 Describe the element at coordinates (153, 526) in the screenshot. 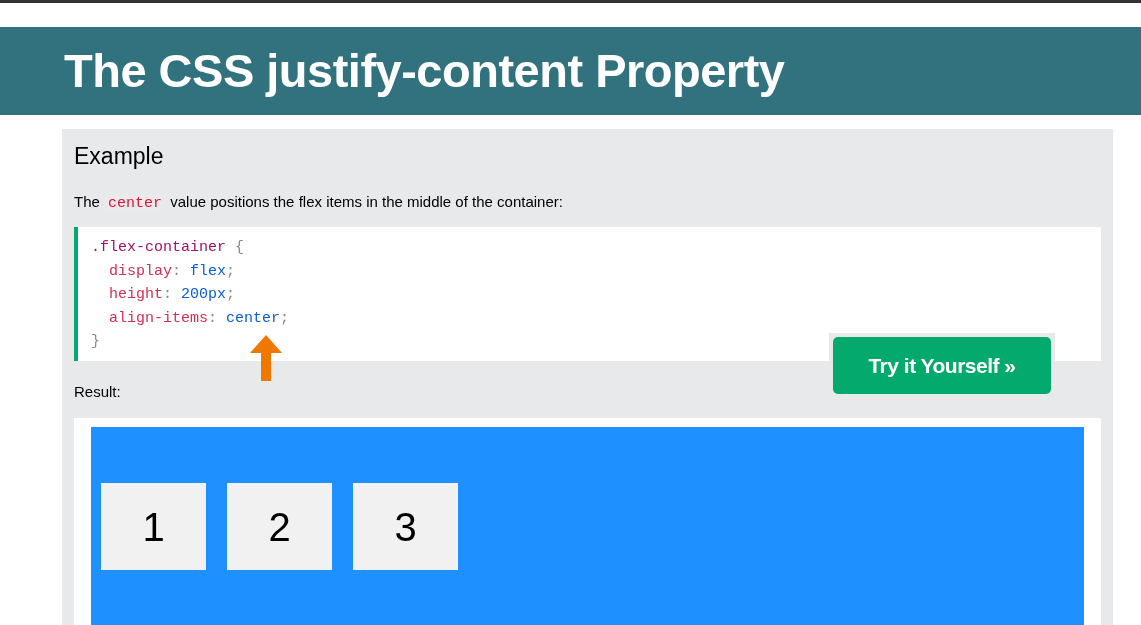

I see `flex-item: 1` at that location.